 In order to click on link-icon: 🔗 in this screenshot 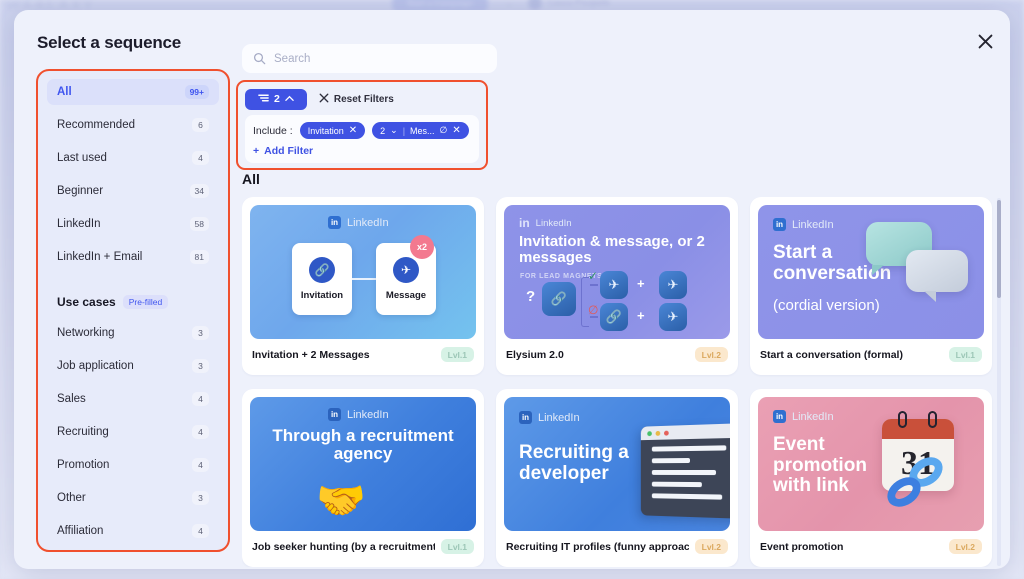, I will do `click(614, 317)`.